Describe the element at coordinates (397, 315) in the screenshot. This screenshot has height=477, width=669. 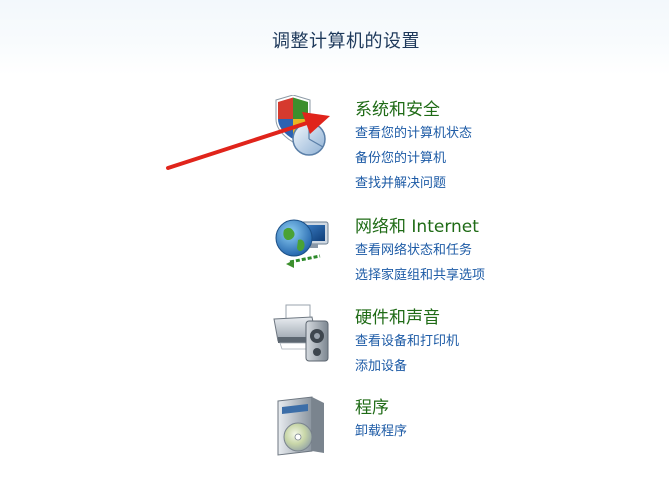
I see `category-title-hardware-sound: 硬件和声音` at that location.